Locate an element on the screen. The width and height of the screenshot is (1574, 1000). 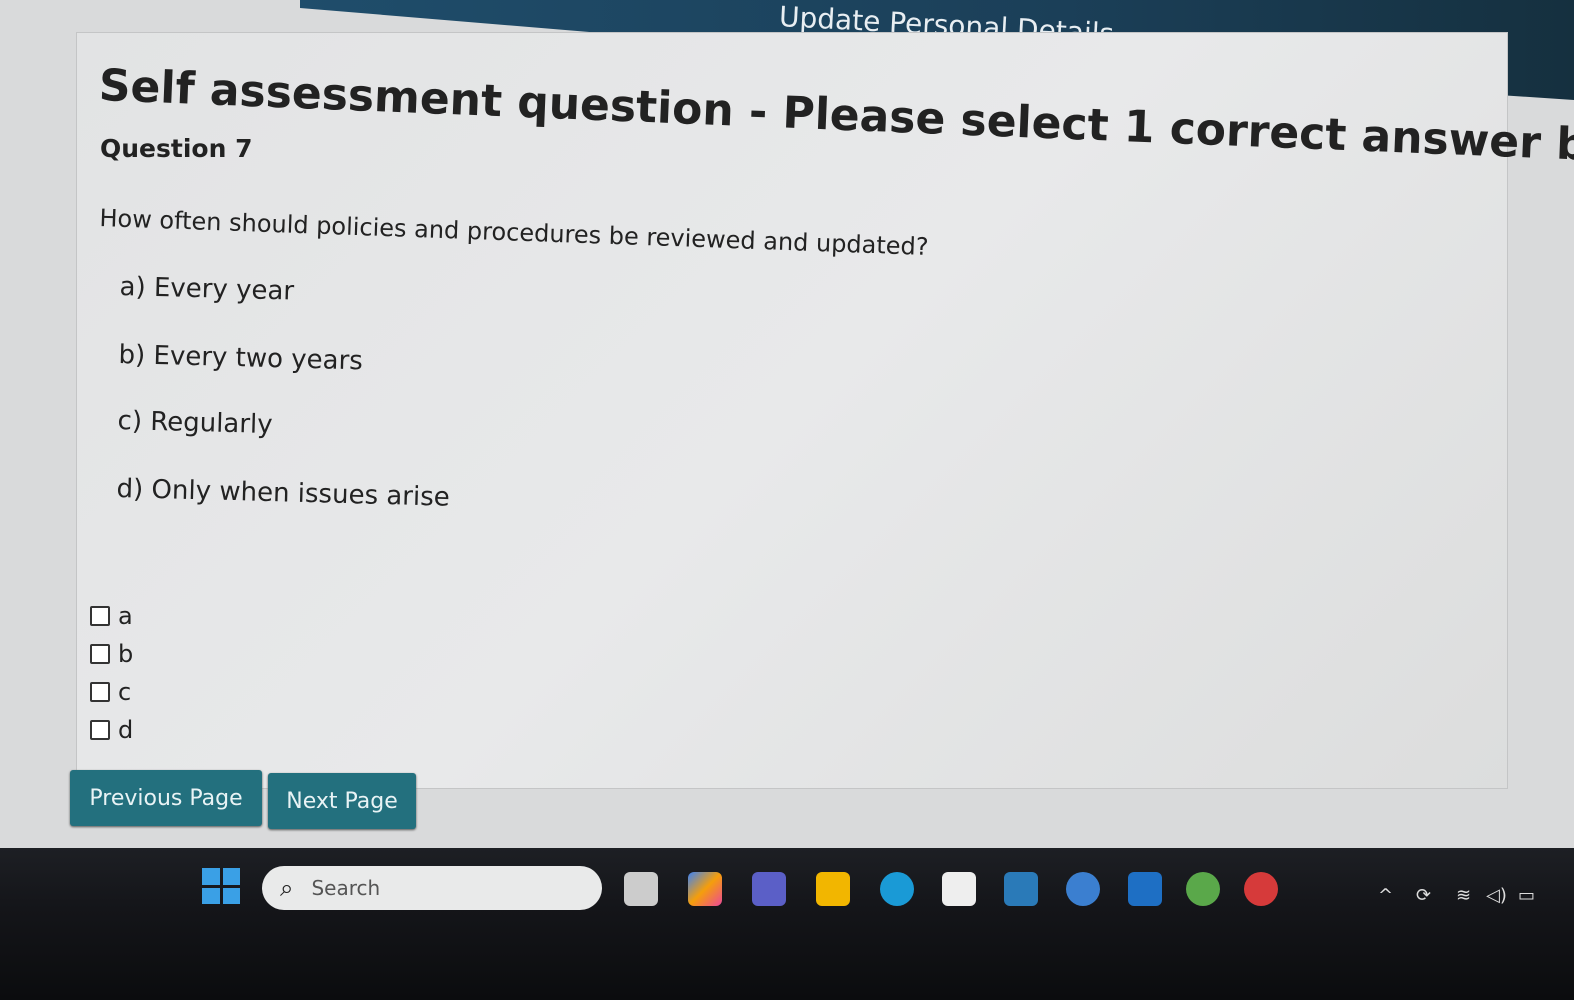
search-placeholder: Search is located at coordinates (346, 888).